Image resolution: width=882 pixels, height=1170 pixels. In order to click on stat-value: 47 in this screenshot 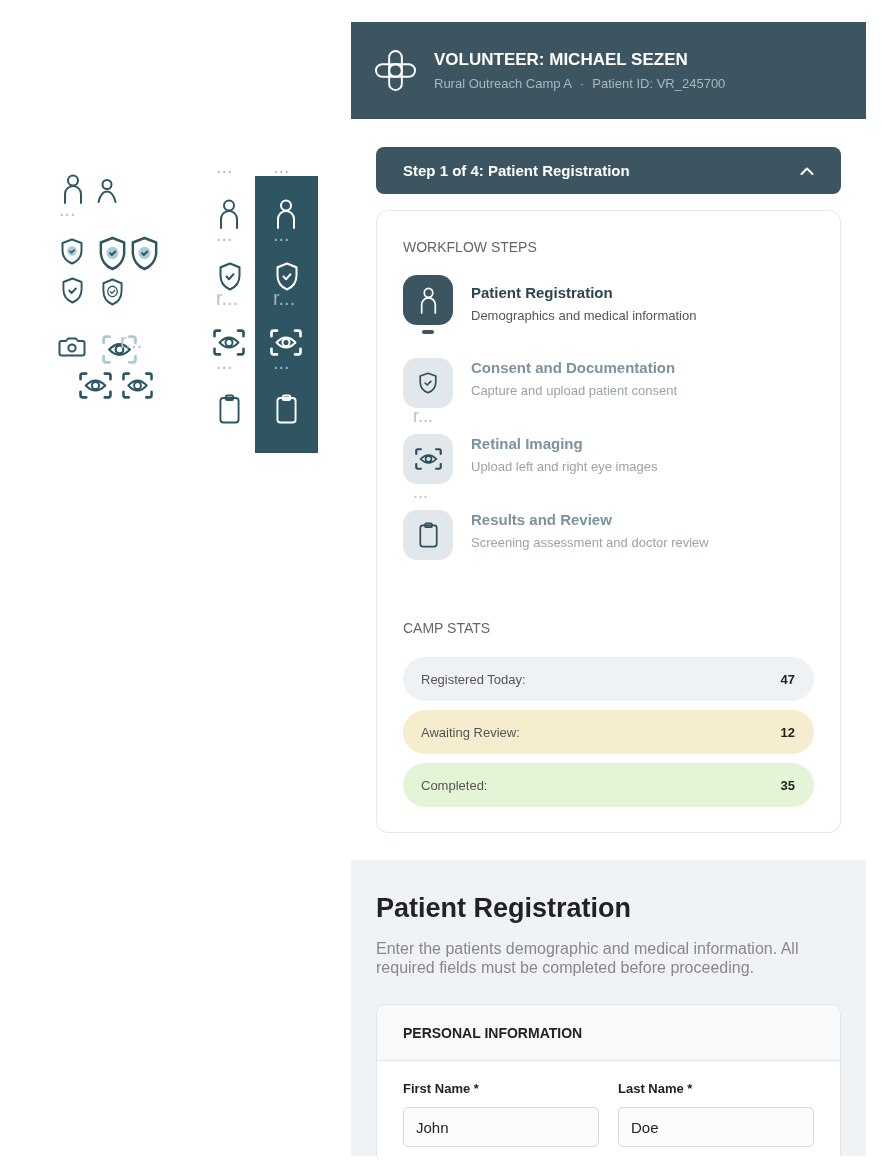, I will do `click(787, 679)`.